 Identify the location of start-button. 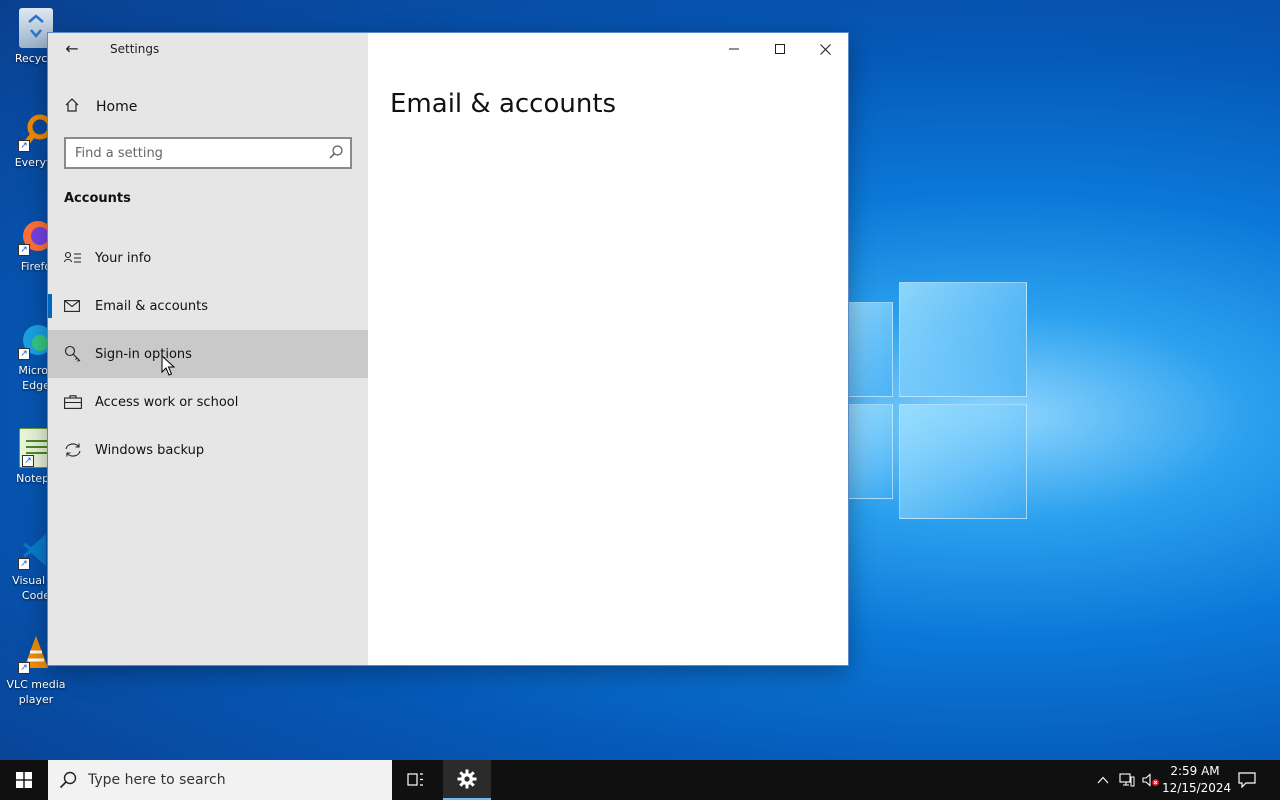
(24, 780).